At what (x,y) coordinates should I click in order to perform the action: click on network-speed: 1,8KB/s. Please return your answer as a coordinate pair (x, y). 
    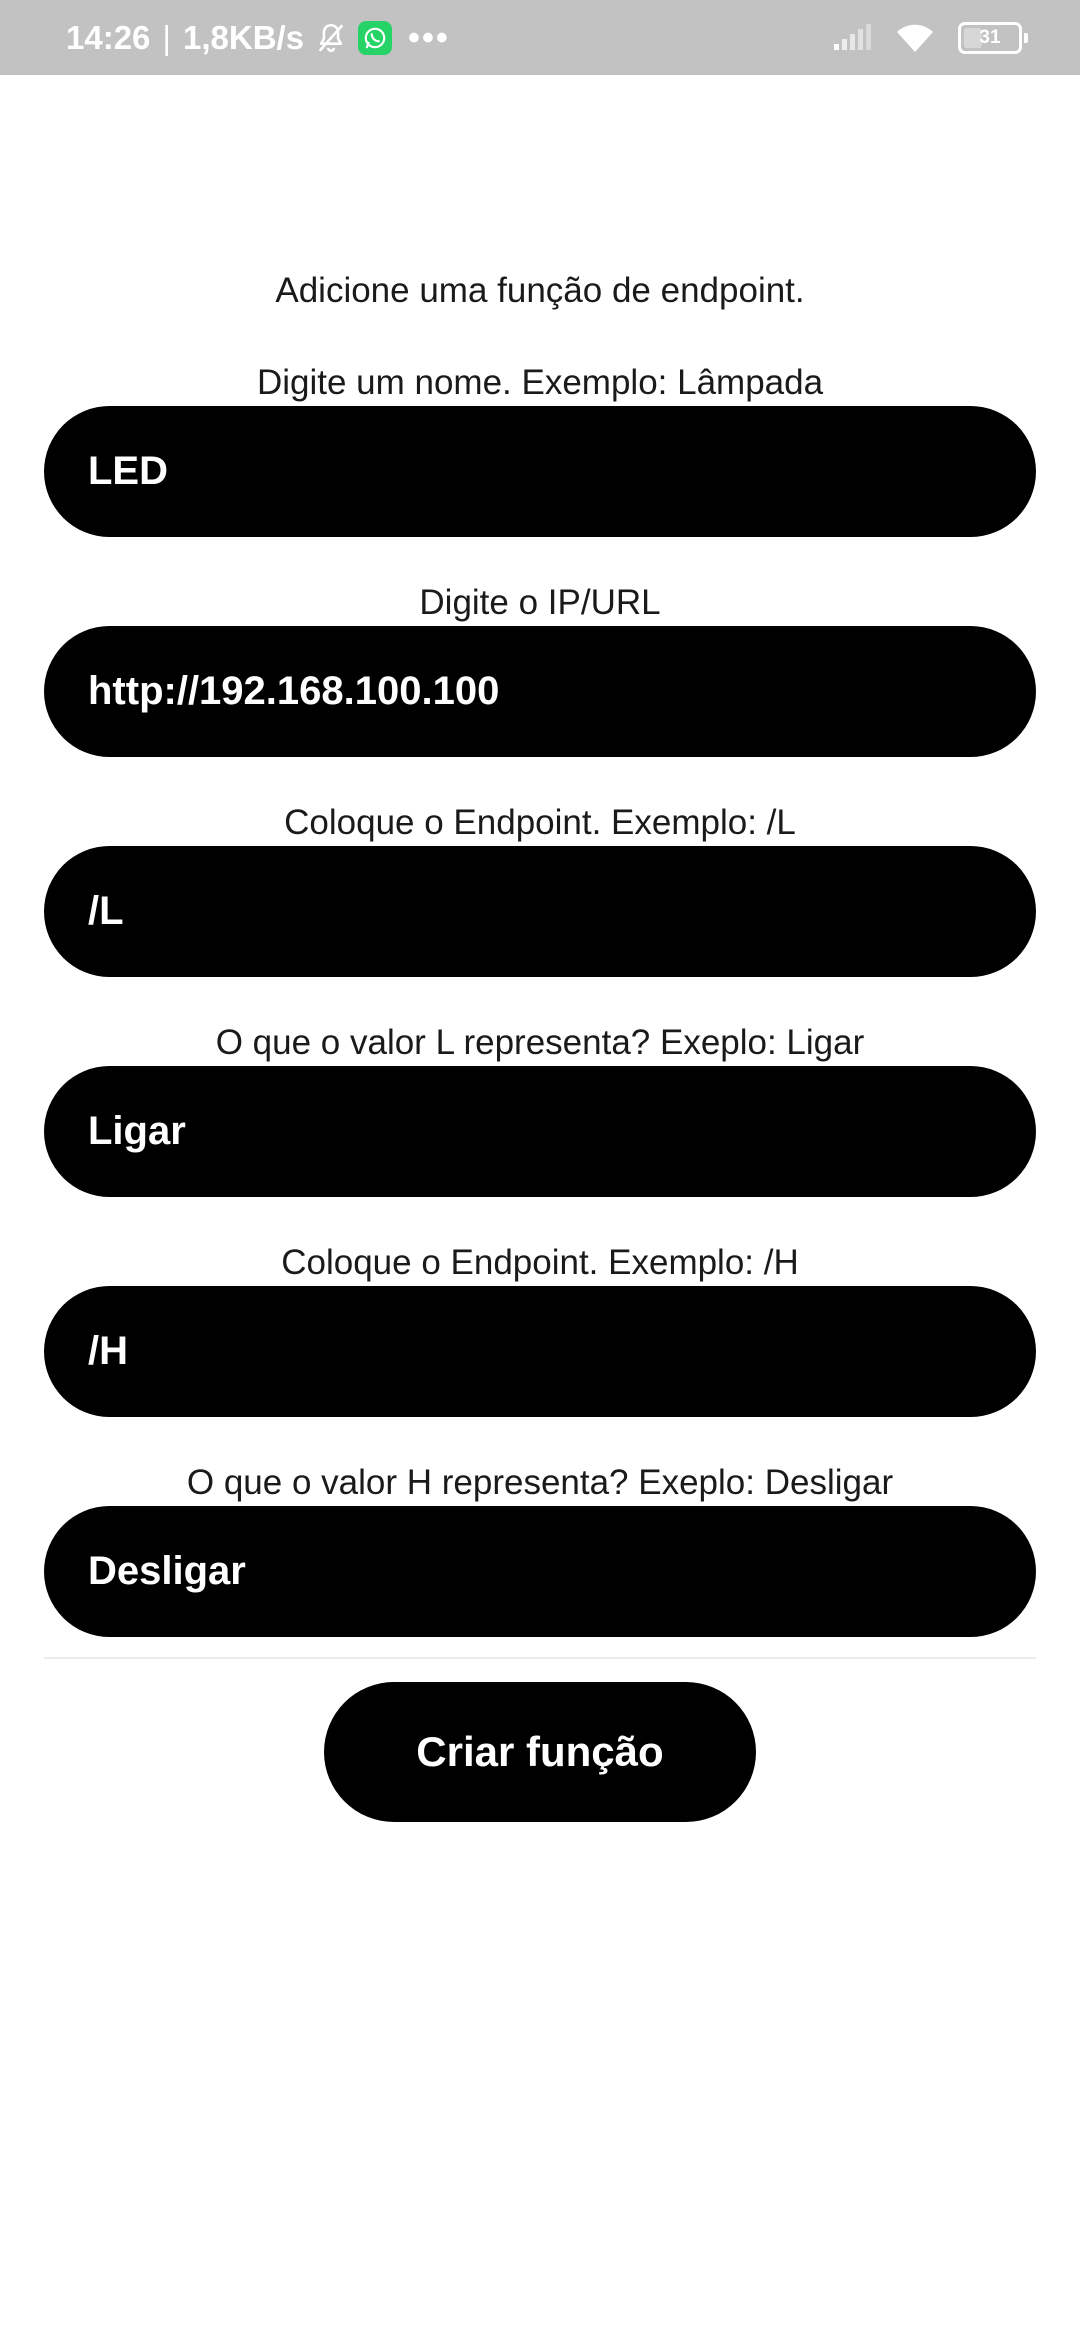
    Looking at the image, I should click on (243, 37).